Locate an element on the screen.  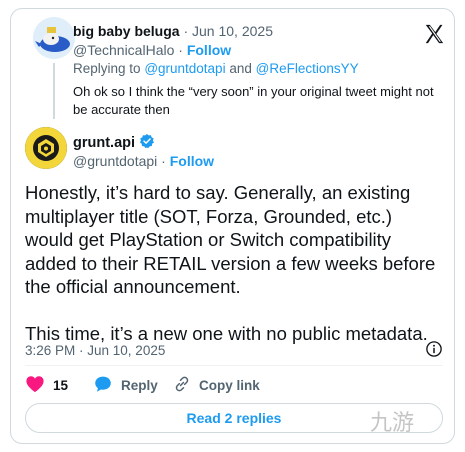
copy-link-button: Copy link is located at coordinates (216, 385).